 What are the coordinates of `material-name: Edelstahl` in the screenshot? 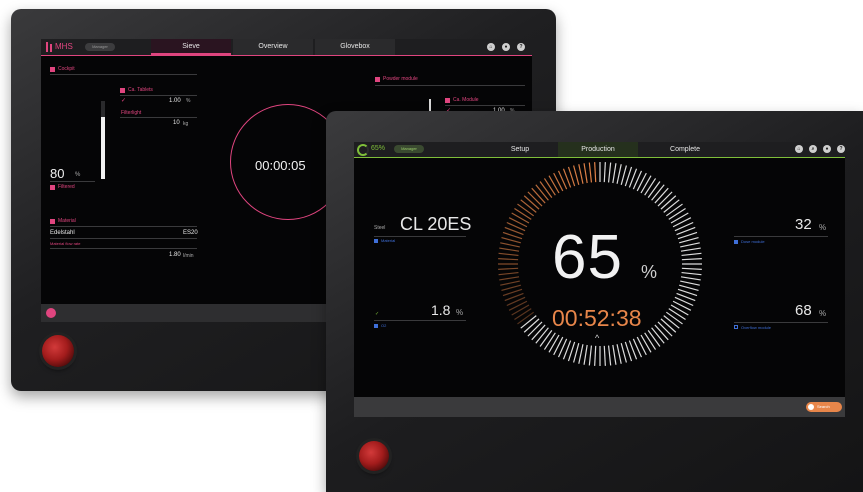 It's located at (62, 233).